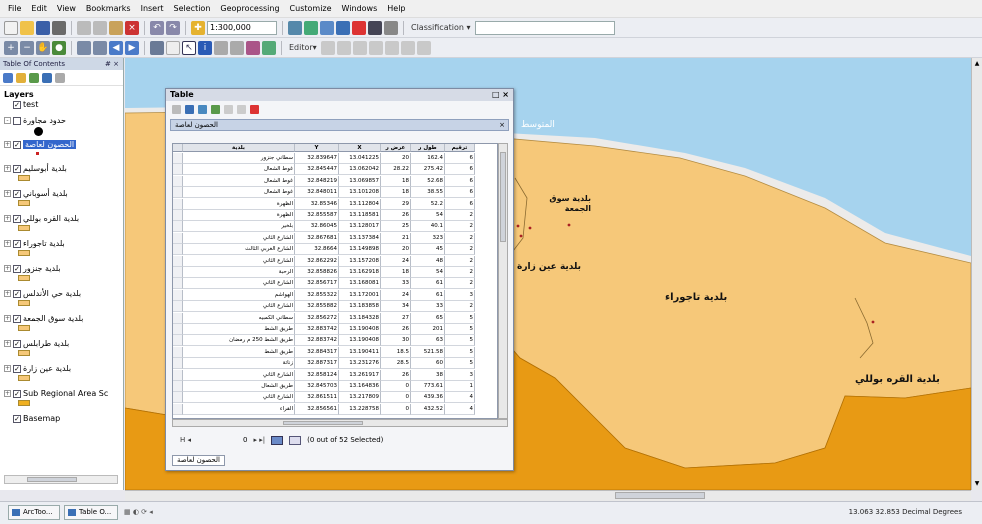 The width and height of the screenshot is (982, 524). Describe the element at coordinates (324, 375) in the screenshot. I see `table-row: الشارع الثاني 32.858124 13.261917 26 38 3` at that location.